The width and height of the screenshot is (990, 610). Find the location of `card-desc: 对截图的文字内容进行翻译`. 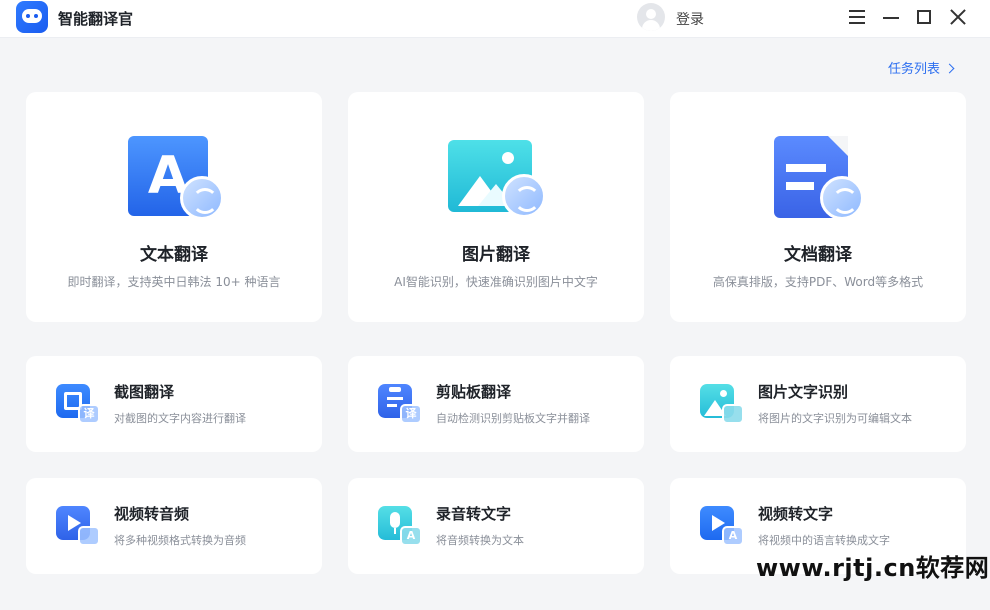

card-desc: 对截图的文字内容进行翻译 is located at coordinates (180, 418).